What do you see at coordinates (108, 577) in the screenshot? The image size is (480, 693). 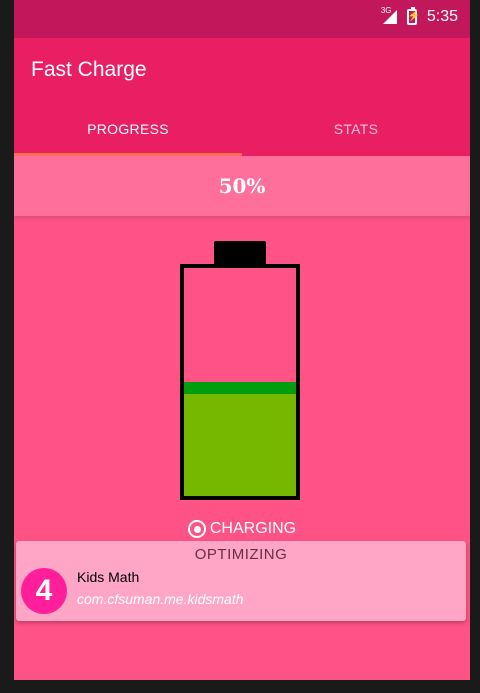 I see `app-name: Kids Math` at bounding box center [108, 577].